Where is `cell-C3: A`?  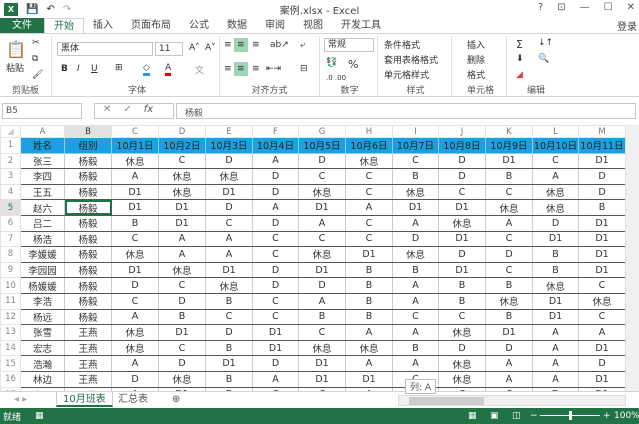 cell-C3: A is located at coordinates (135, 176).